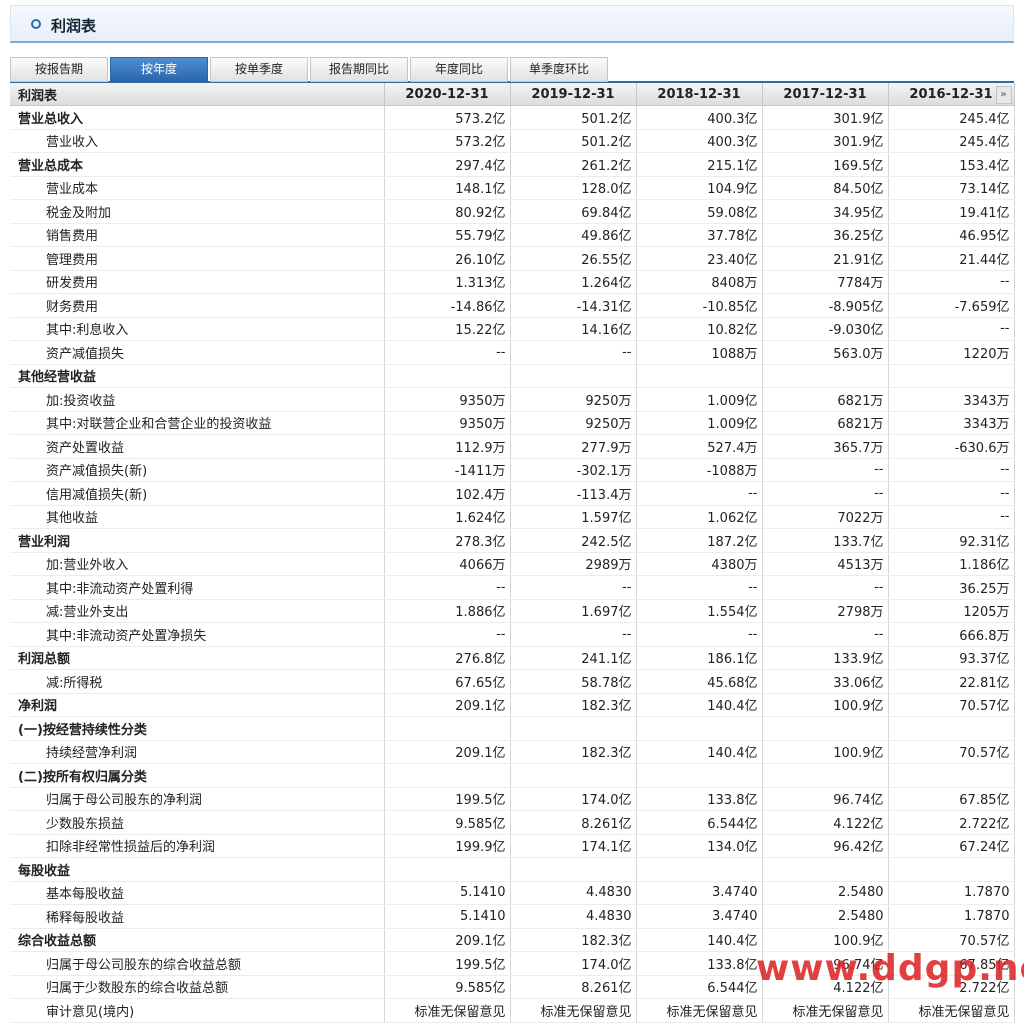  Describe the element at coordinates (573, 846) in the screenshot. I see `row-value: 174.1亿` at that location.